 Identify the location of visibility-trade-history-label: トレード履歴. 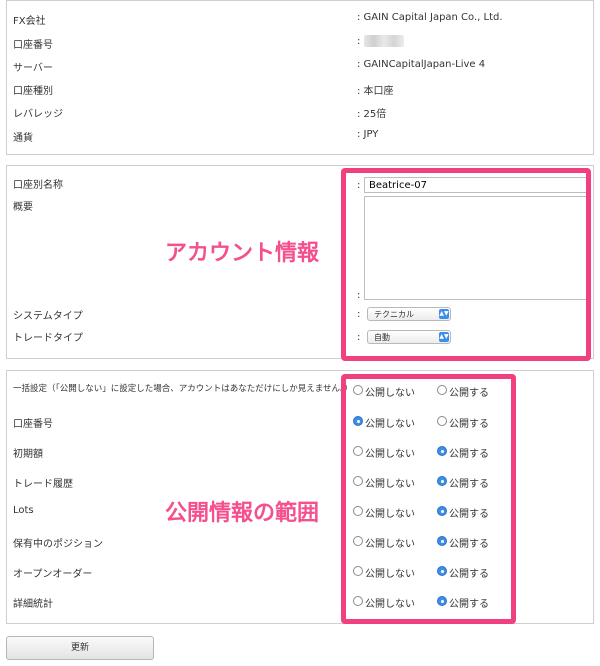
(43, 484).